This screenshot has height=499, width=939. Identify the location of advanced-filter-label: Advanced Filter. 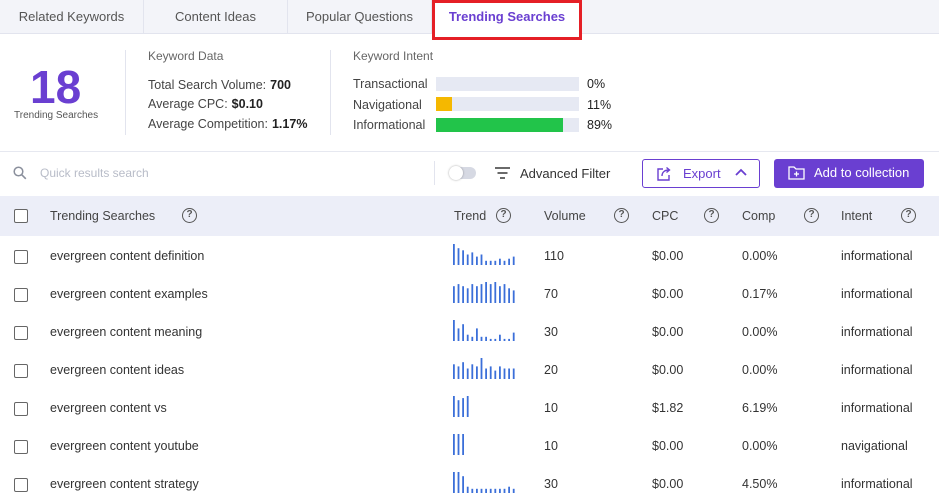
(565, 173).